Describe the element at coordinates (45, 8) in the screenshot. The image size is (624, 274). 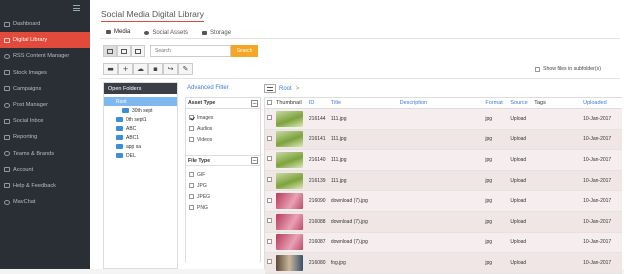
I see `sidebar-top` at that location.